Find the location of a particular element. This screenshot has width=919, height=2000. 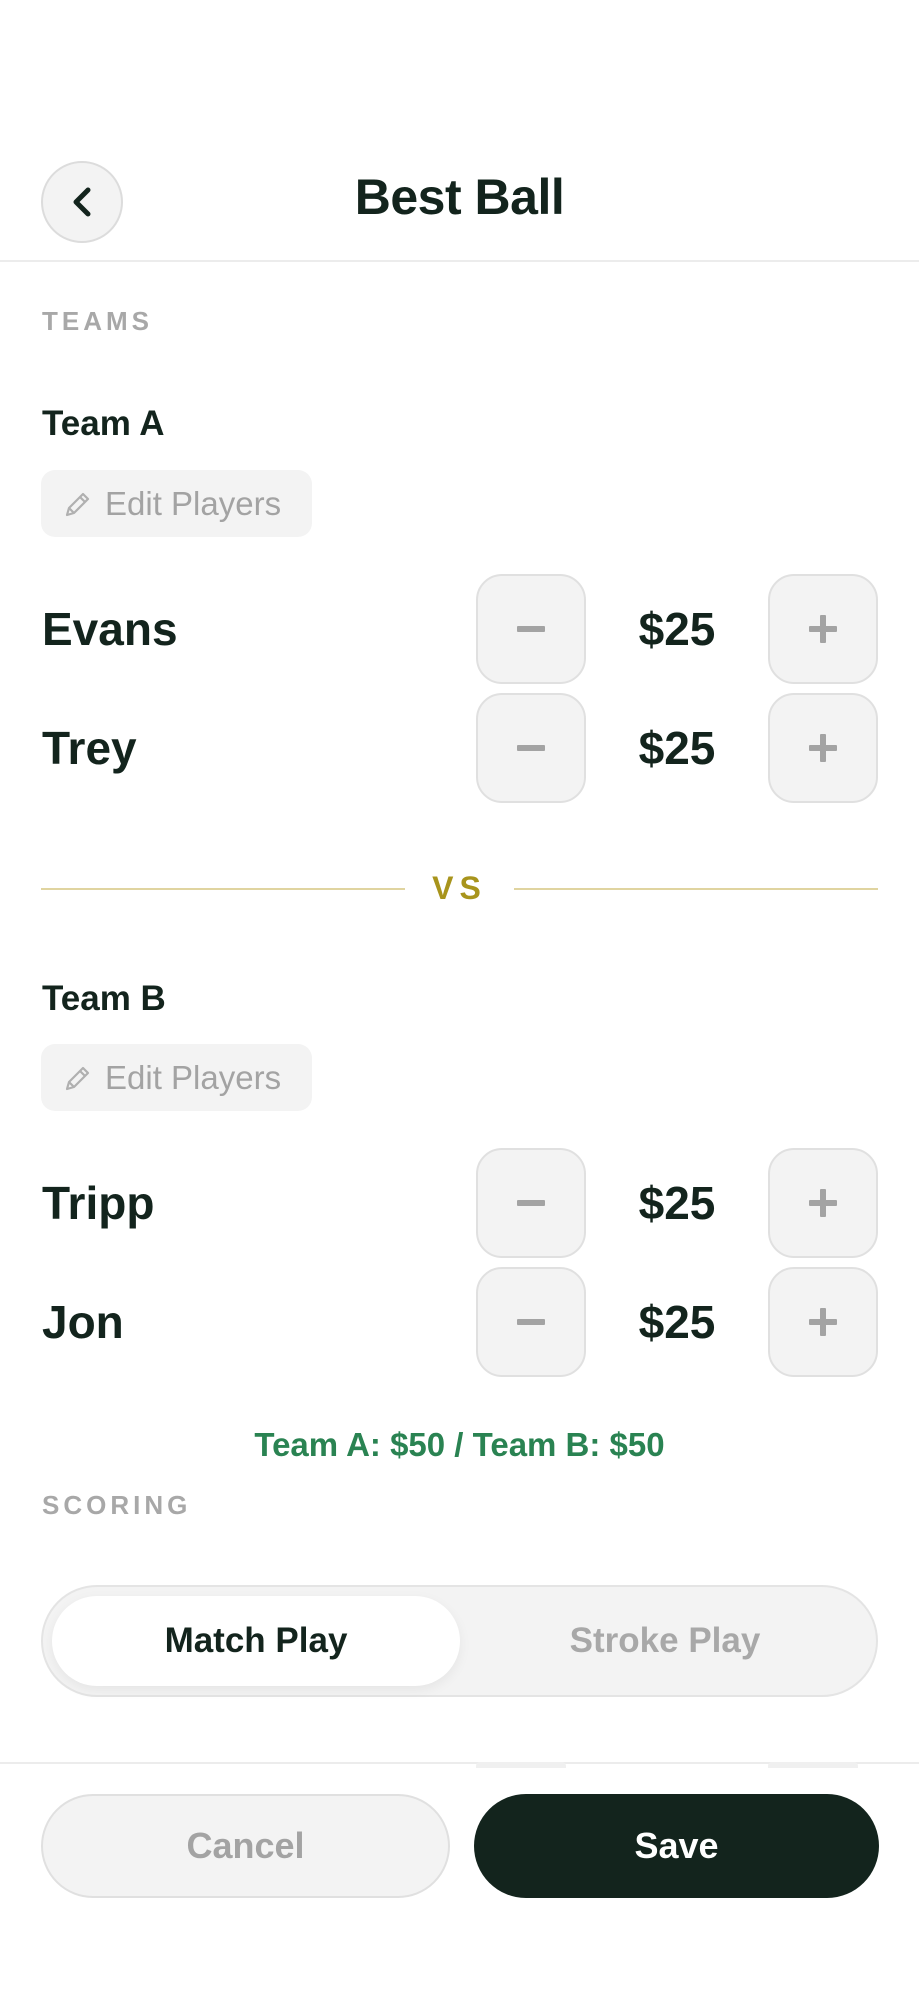

player-name: Trey is located at coordinates (89, 748).